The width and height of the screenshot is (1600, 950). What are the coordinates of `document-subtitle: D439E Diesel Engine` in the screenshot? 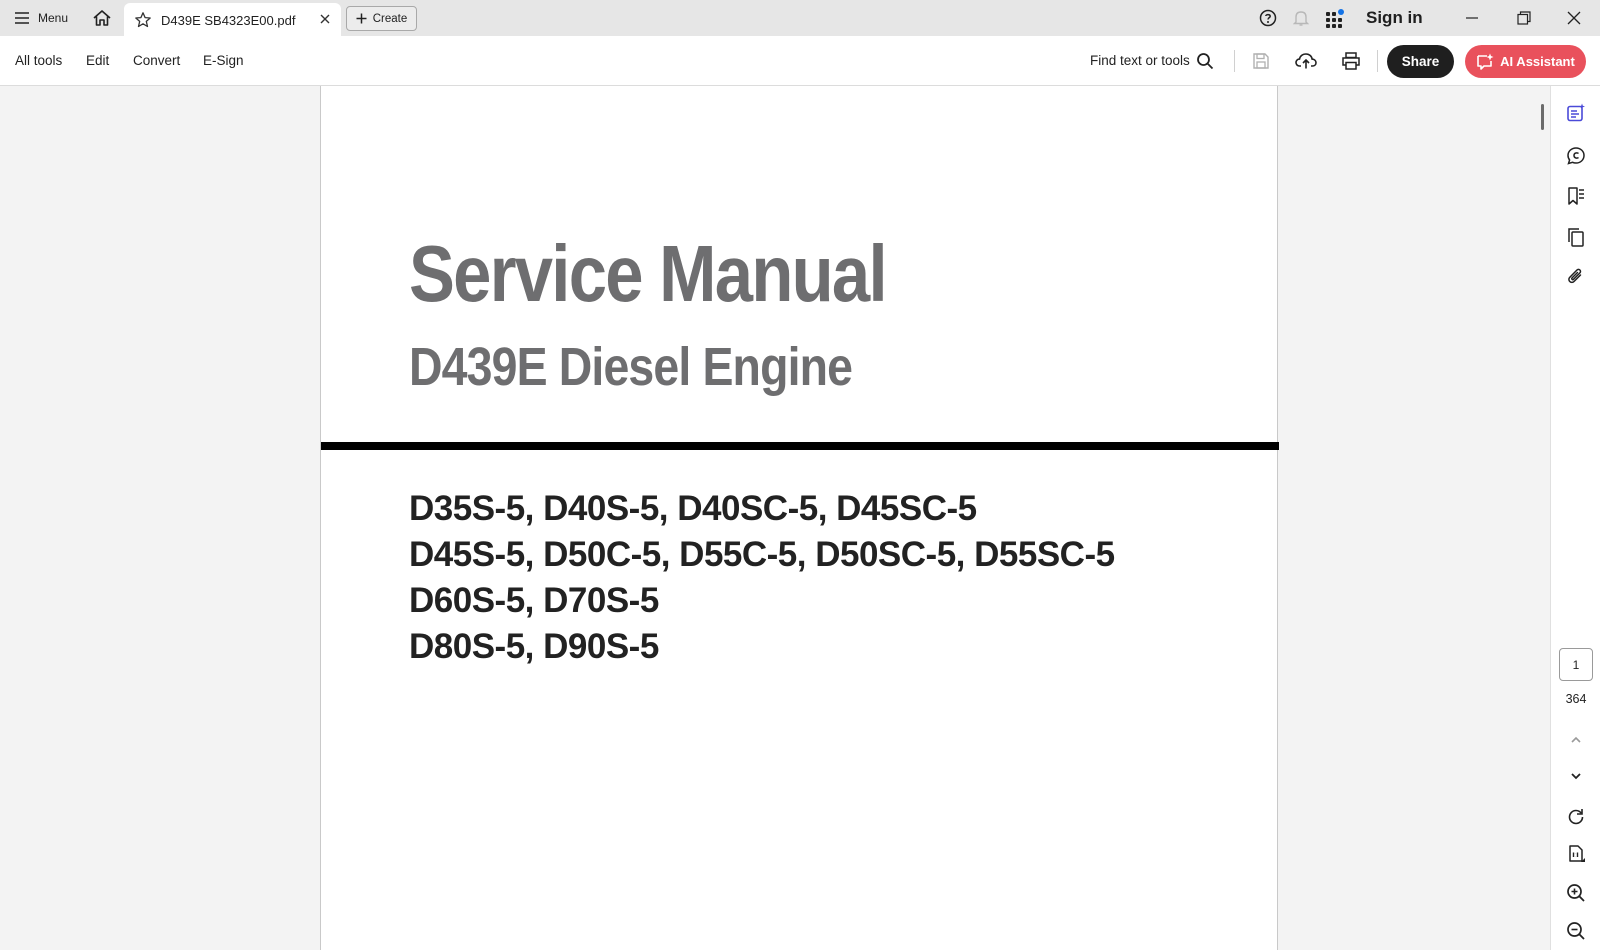 It's located at (631, 367).